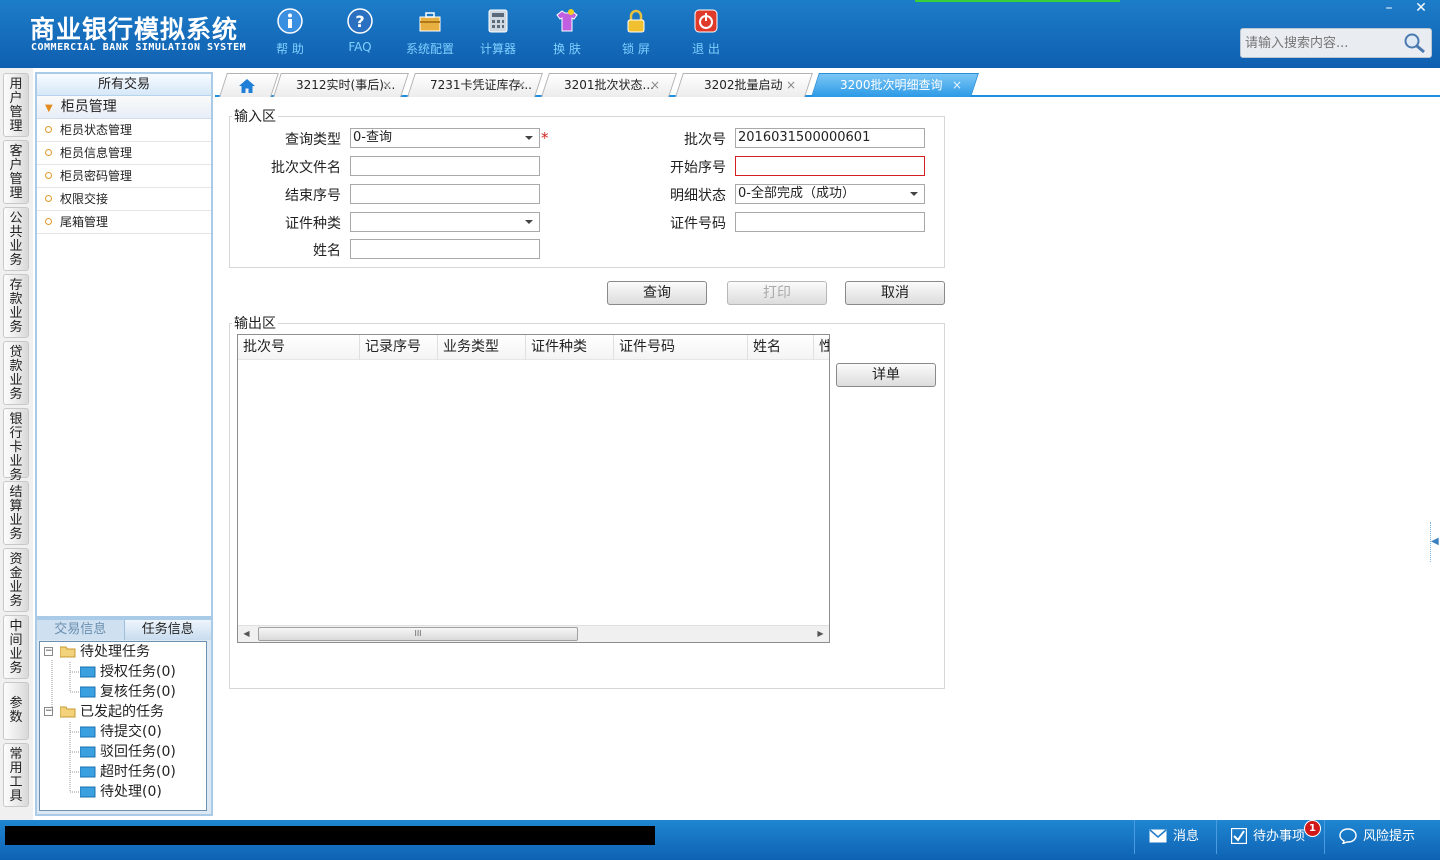 The width and height of the screenshot is (1440, 860). I want to click on tab-3202: 3202批量启动 ×, so click(744, 85).